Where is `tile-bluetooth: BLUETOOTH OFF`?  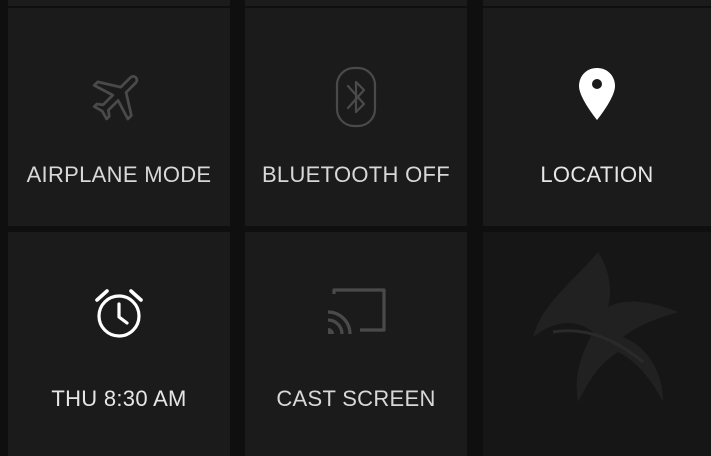
tile-bluetooth: BLUETOOTH OFF is located at coordinates (356, 117).